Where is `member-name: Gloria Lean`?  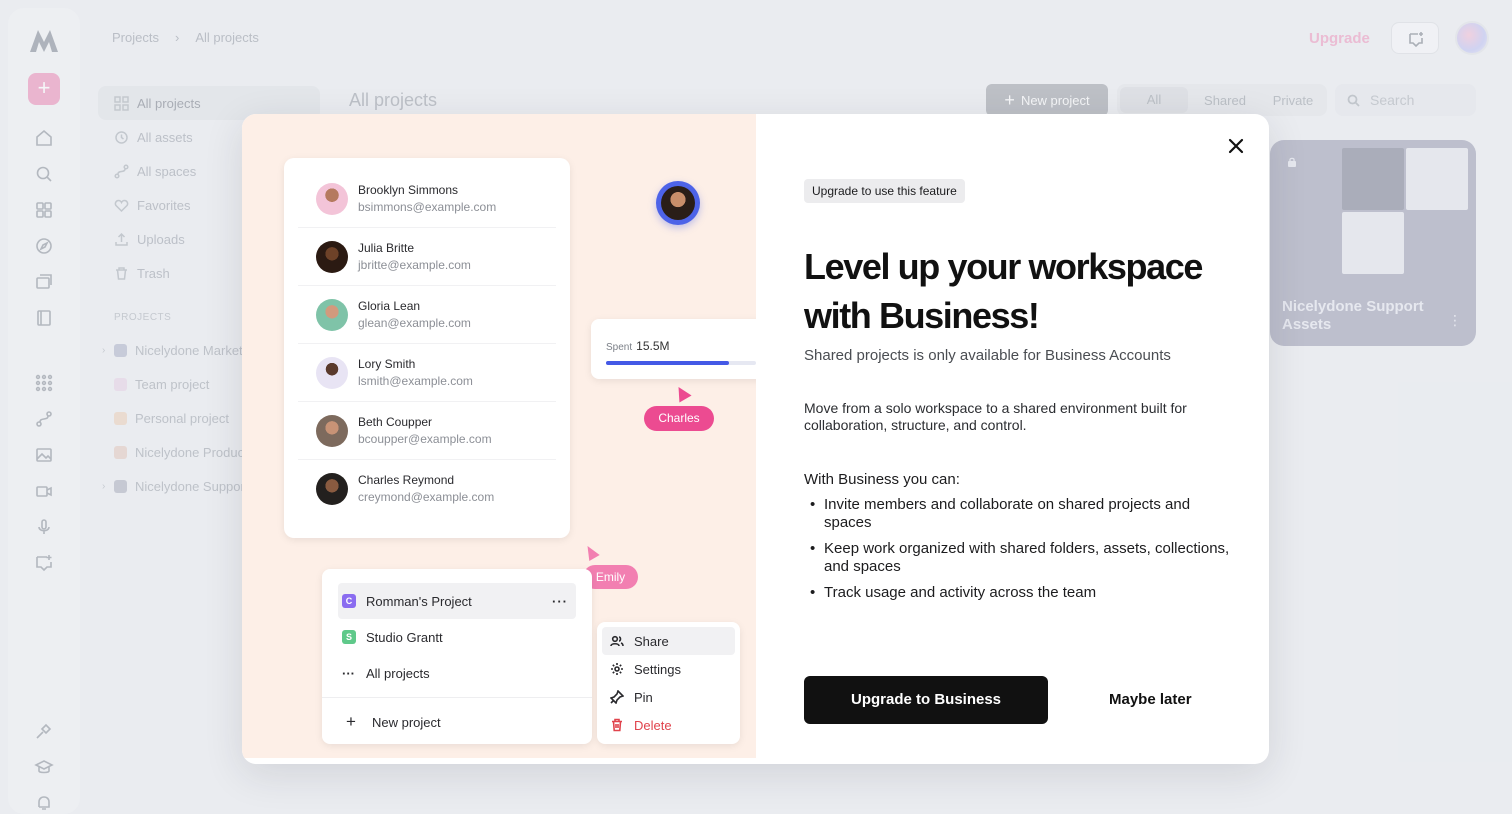 member-name: Gloria Lean is located at coordinates (389, 305).